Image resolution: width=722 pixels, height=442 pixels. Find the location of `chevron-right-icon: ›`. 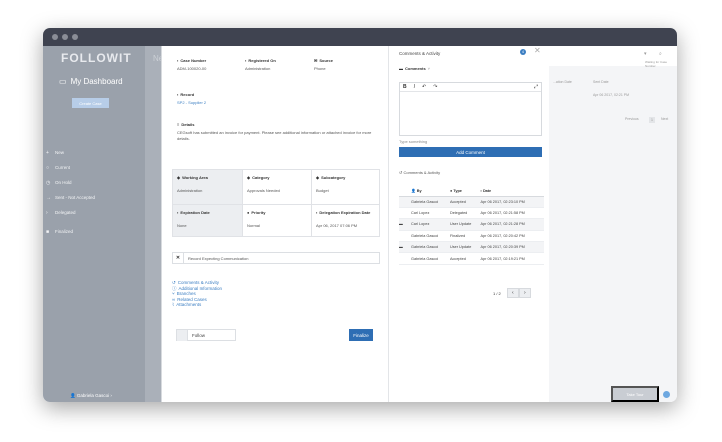

chevron-right-icon: › is located at coordinates (47, 212).